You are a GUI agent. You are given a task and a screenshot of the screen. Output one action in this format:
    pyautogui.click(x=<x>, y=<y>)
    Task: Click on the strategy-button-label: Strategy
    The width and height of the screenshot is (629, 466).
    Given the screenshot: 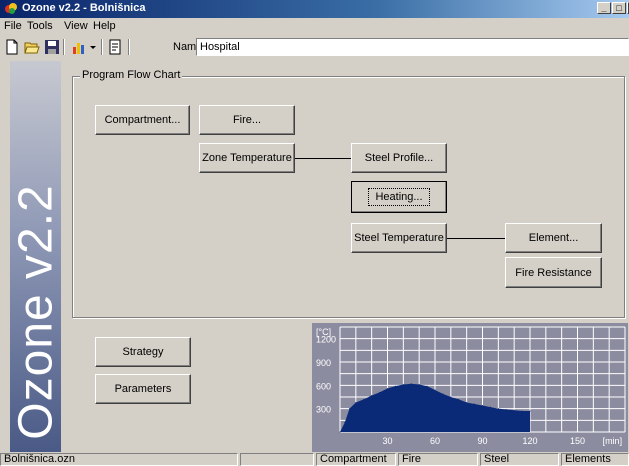 What is the action you would take?
    pyautogui.click(x=143, y=352)
    